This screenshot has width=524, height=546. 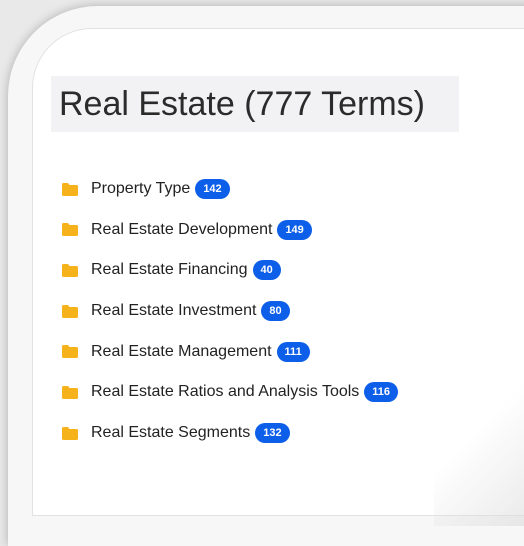 What do you see at coordinates (275, 311) in the screenshot?
I see `count-badge: 80` at bounding box center [275, 311].